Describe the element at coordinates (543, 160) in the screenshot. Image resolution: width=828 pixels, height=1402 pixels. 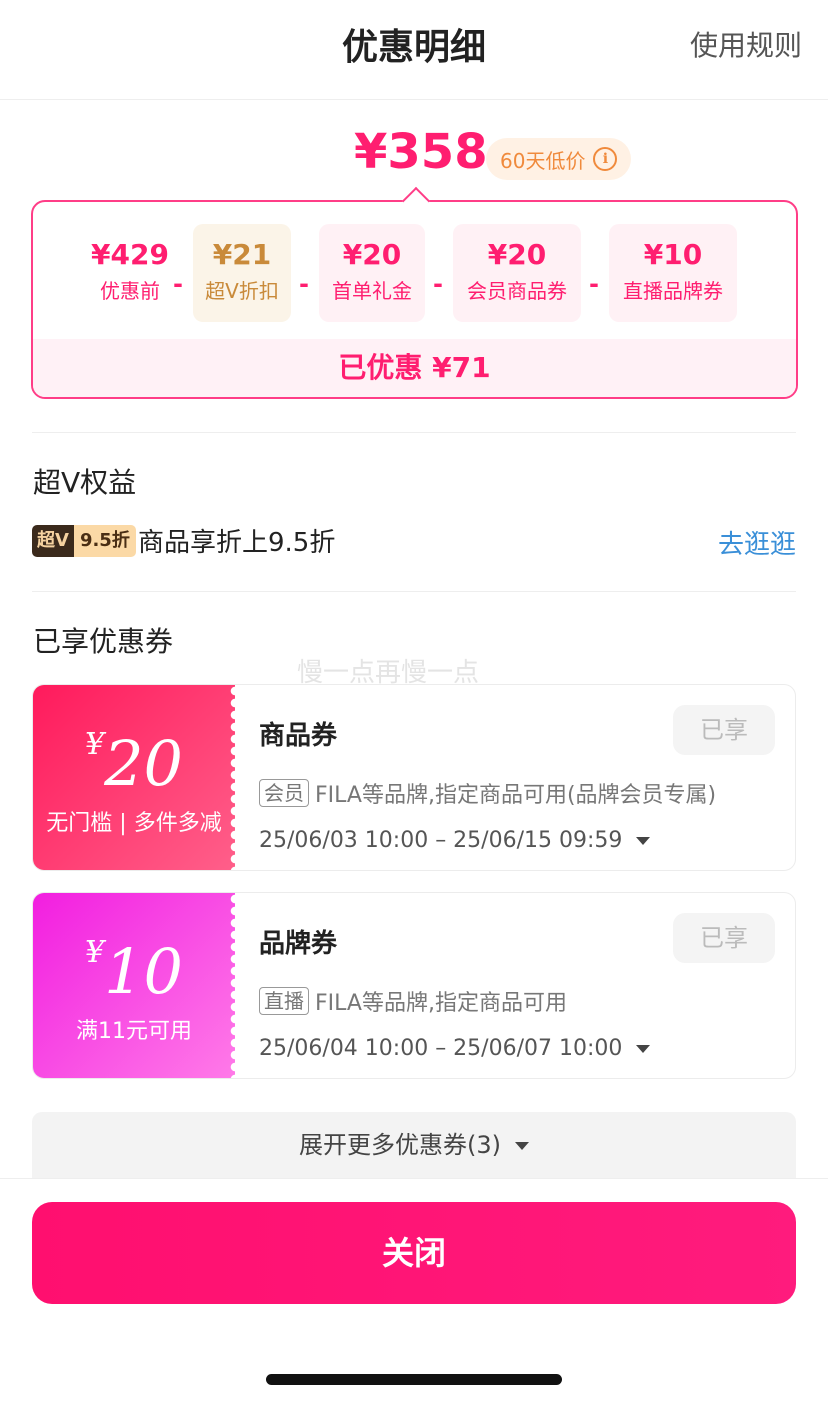
I see `low-price-label: 60天低价` at that location.